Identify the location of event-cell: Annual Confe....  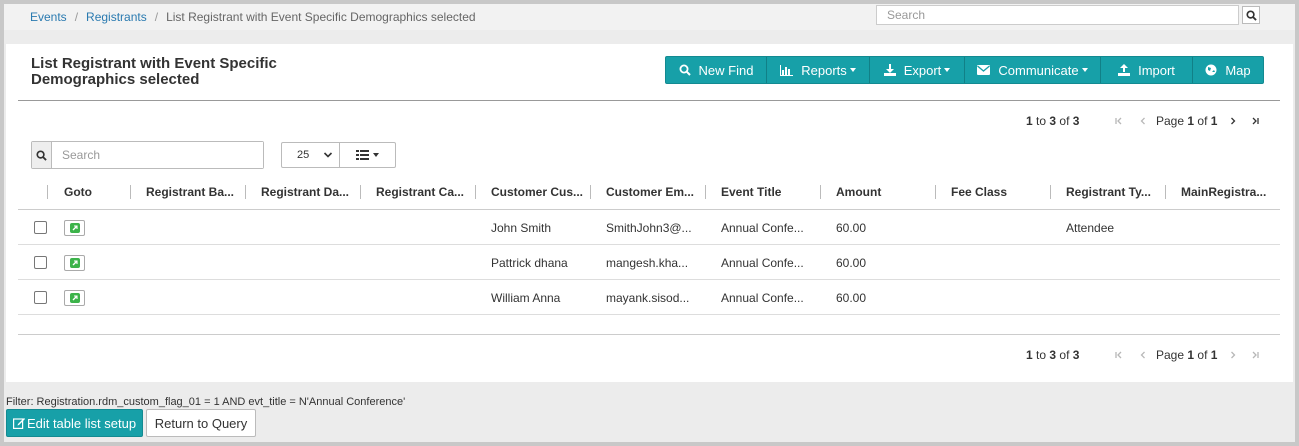
(762, 227).